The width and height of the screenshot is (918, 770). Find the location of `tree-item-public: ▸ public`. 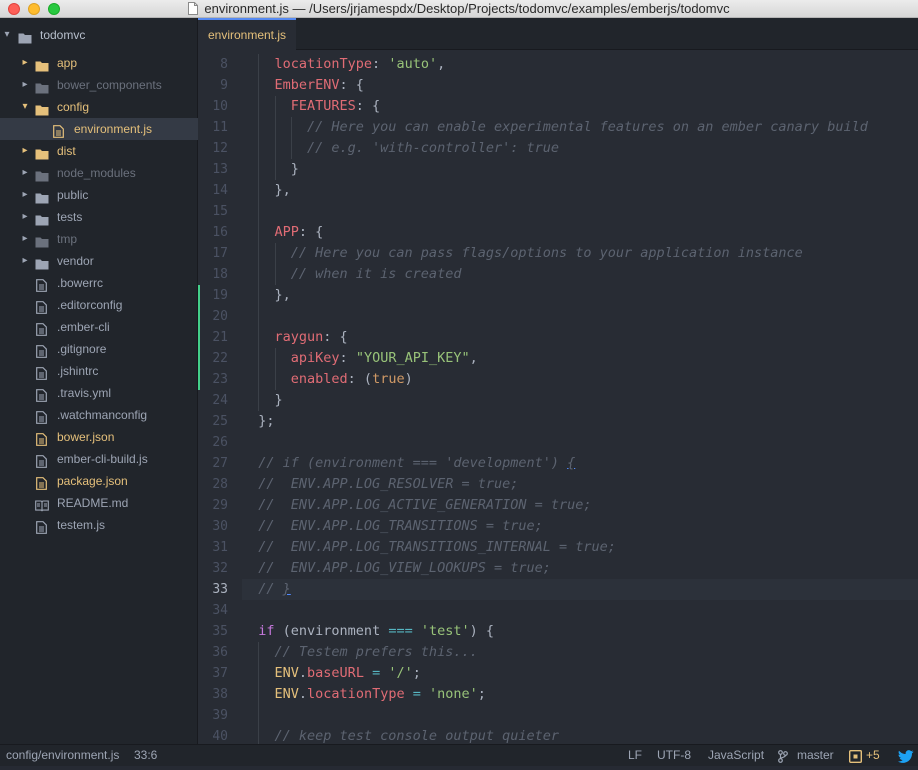

tree-item-public: ▸ public is located at coordinates (99, 195).